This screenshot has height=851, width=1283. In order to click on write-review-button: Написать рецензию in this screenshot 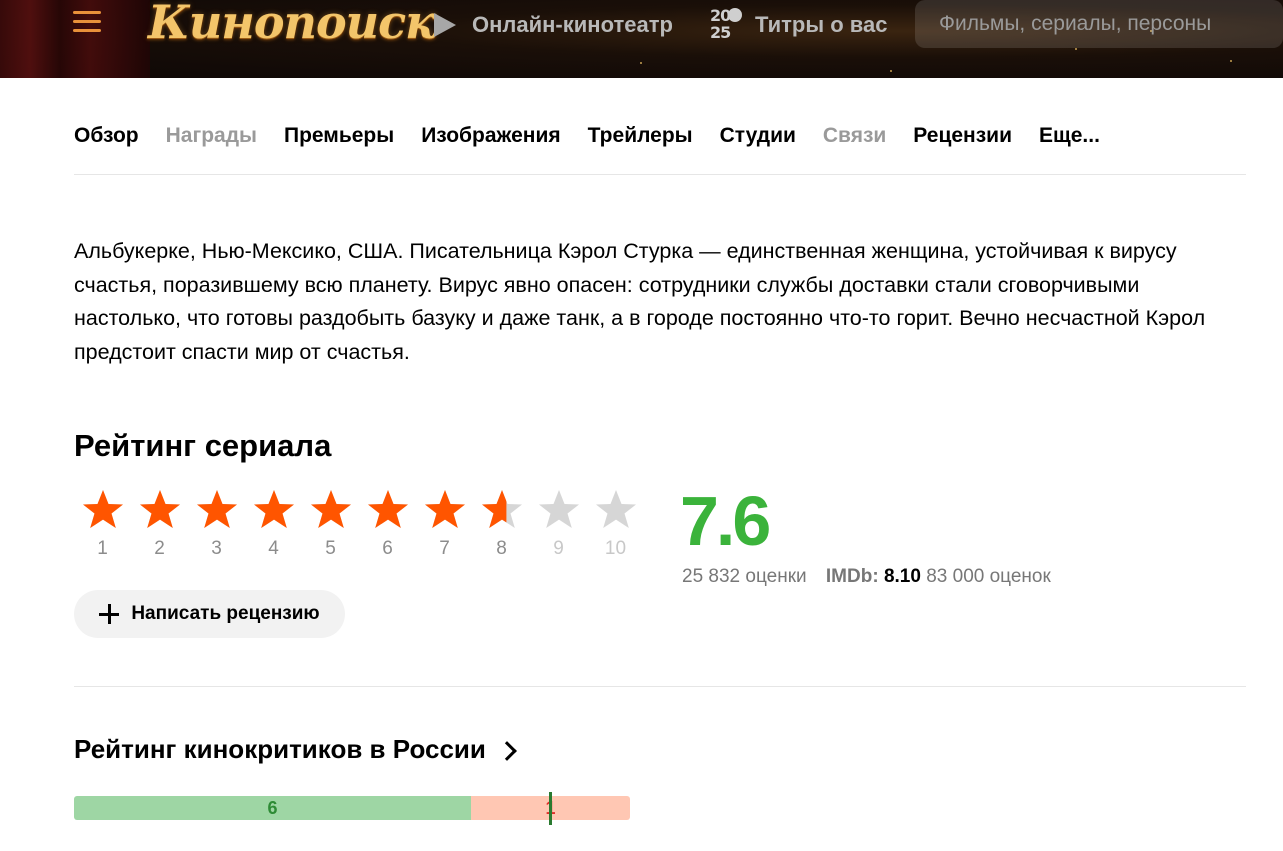, I will do `click(209, 614)`.